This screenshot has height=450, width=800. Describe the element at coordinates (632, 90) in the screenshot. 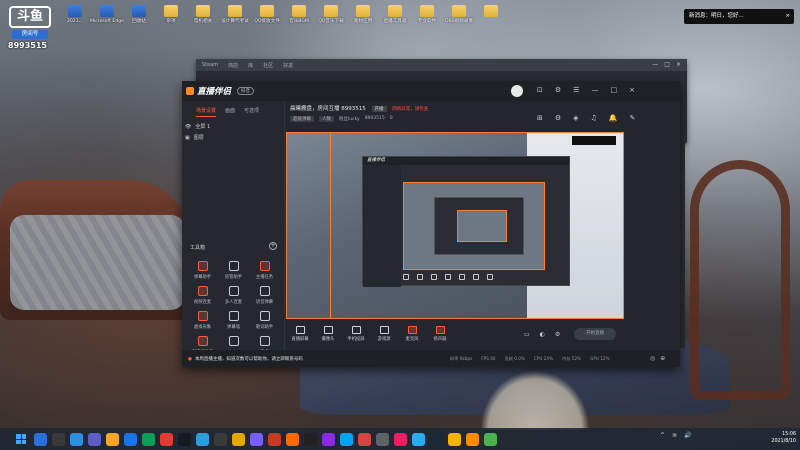

I see `titlebar-icon: ×` at that location.